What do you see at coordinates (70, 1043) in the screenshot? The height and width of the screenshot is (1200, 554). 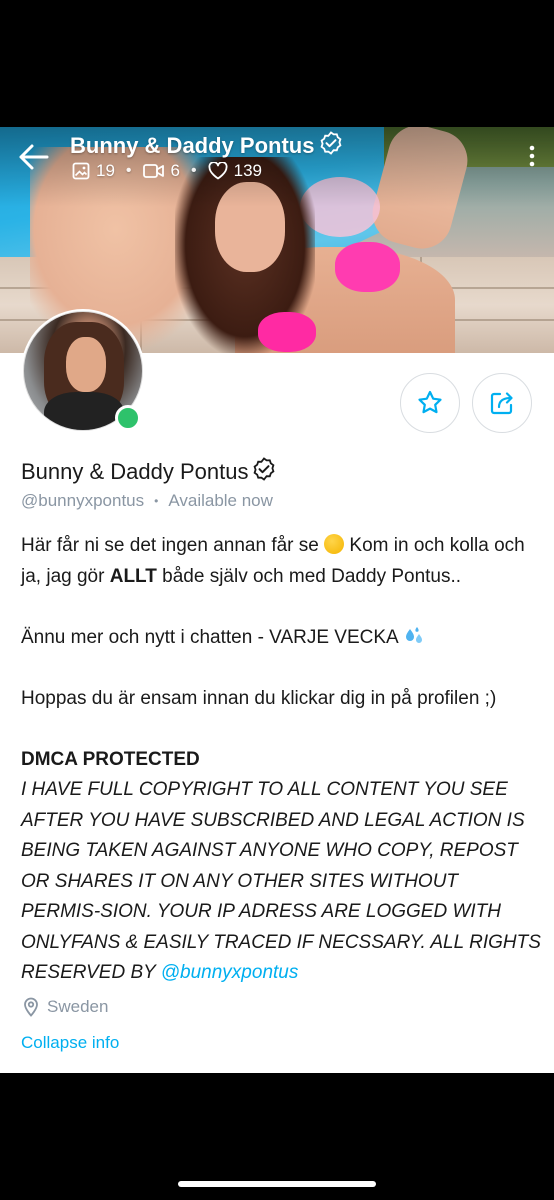 I see `collapse-info-link: Collapse info` at bounding box center [70, 1043].